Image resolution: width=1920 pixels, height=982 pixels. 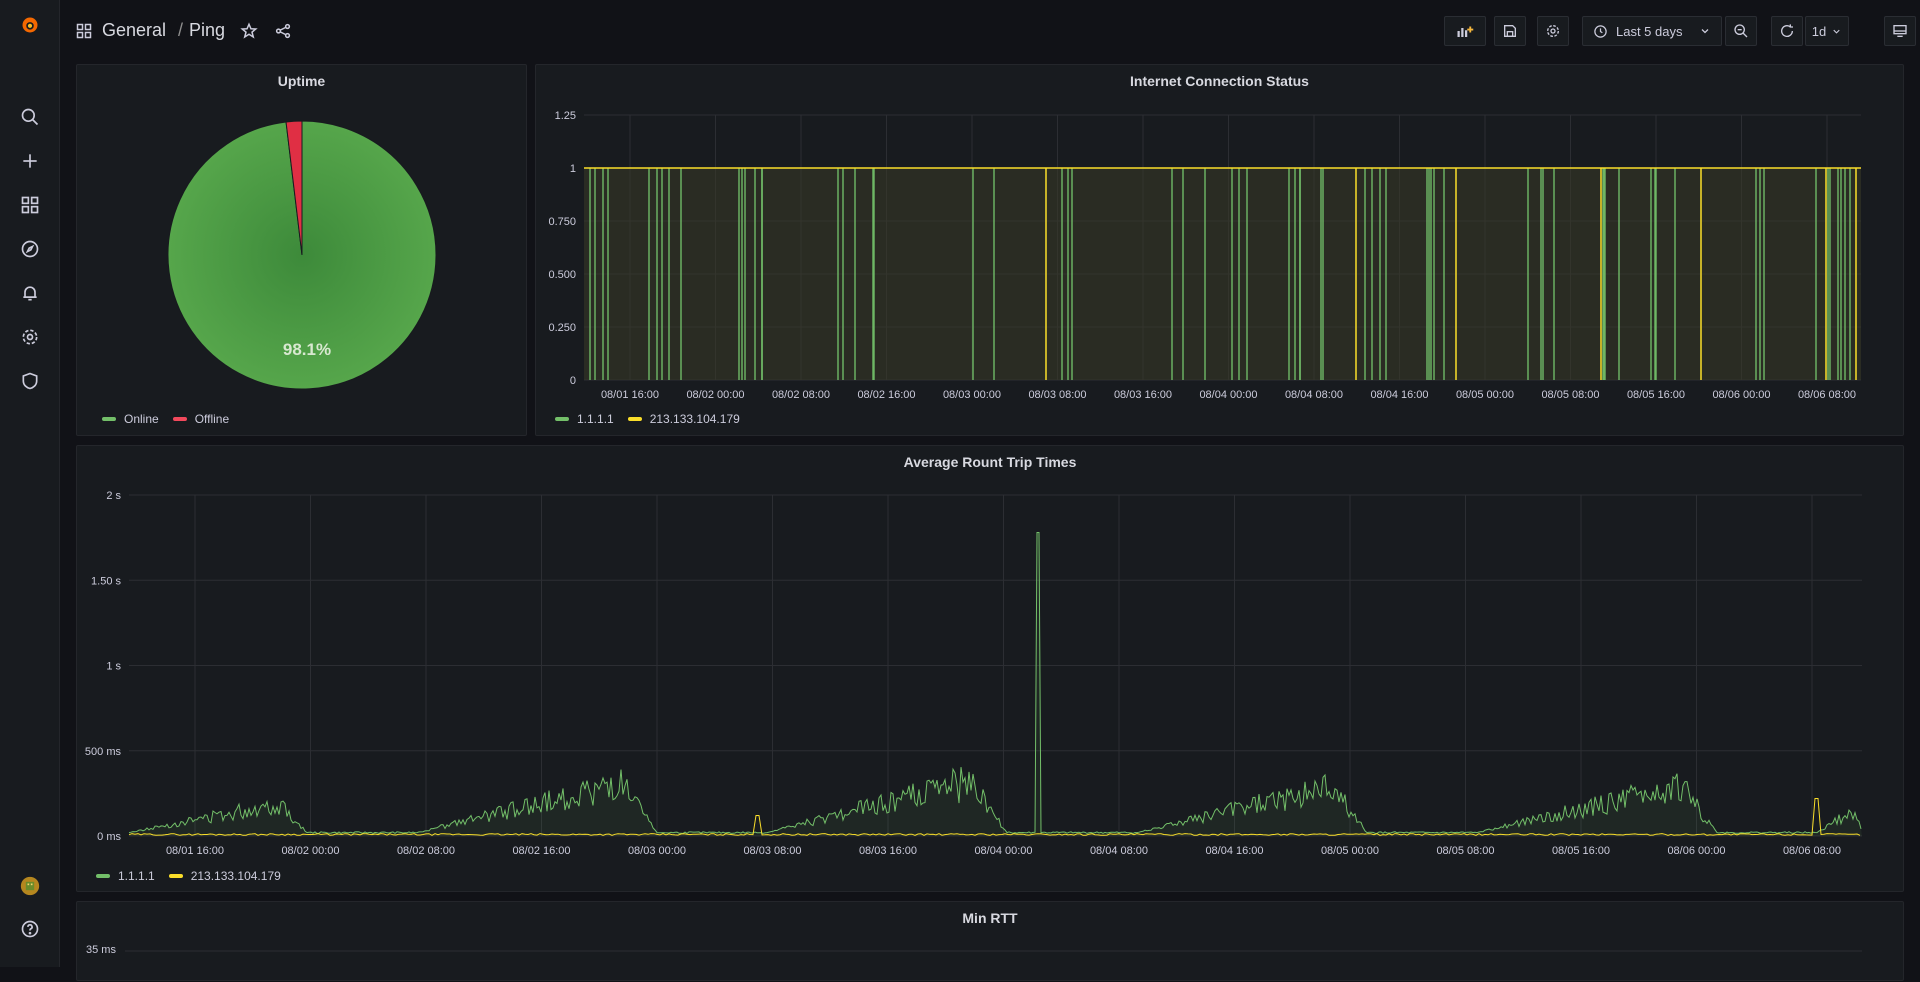 I want to click on refresh-interval-label: 1d, so click(x=1819, y=31).